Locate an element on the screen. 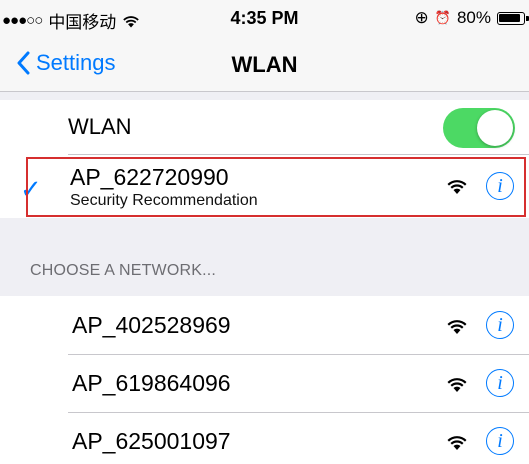  security-recommendation-label: Security Recommendation is located at coordinates (164, 200).